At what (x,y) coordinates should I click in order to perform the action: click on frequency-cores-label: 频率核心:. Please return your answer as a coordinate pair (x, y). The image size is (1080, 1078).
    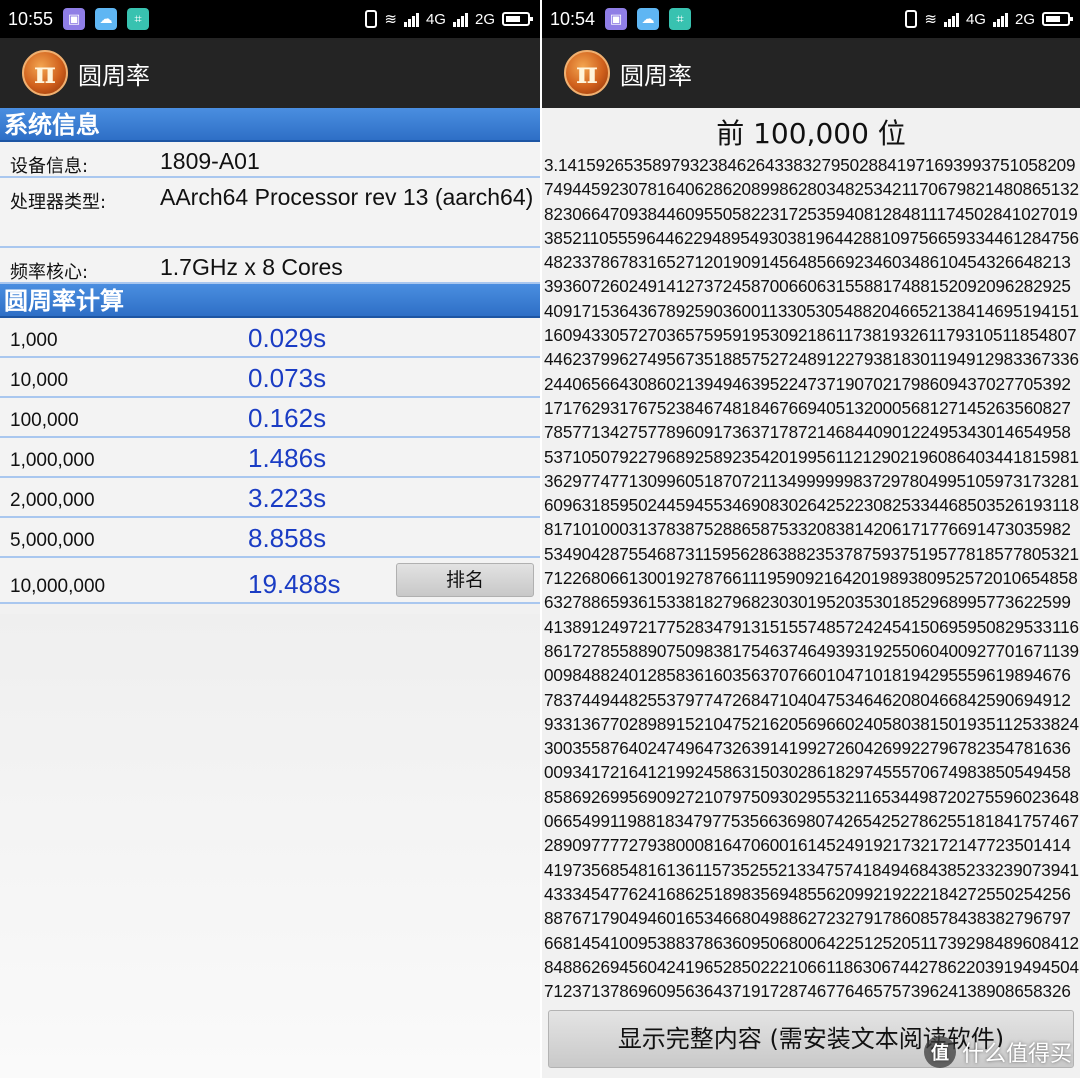
    Looking at the image, I should click on (49, 272).